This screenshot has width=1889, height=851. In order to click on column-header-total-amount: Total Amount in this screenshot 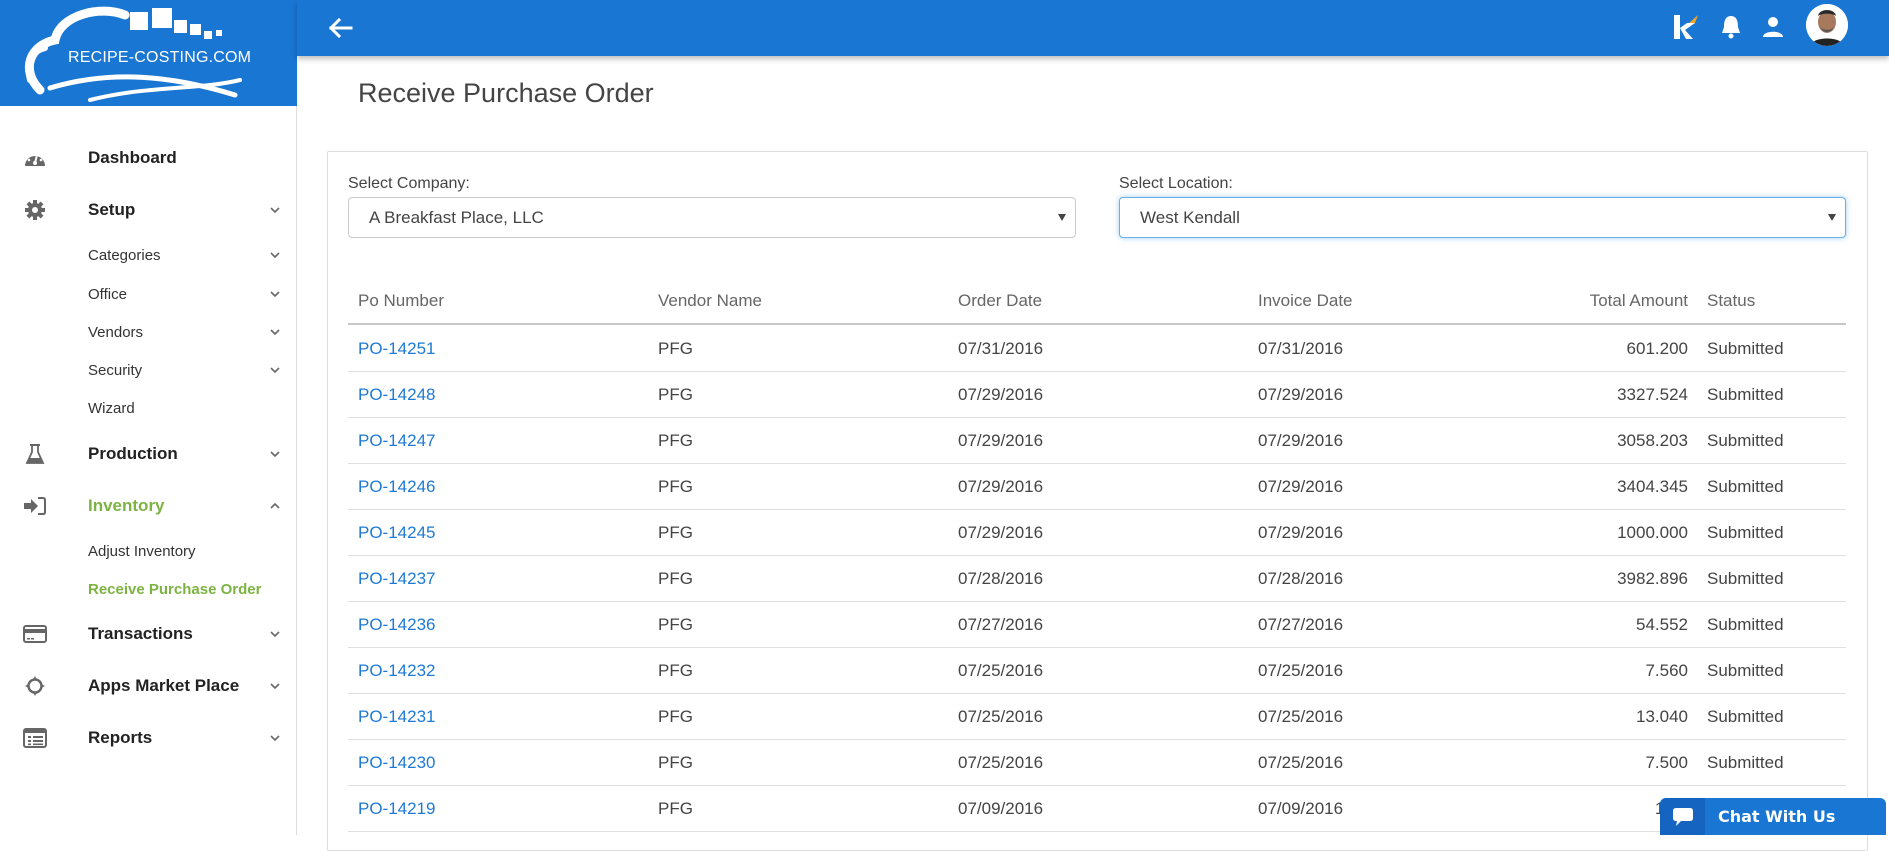, I will do `click(1598, 301)`.